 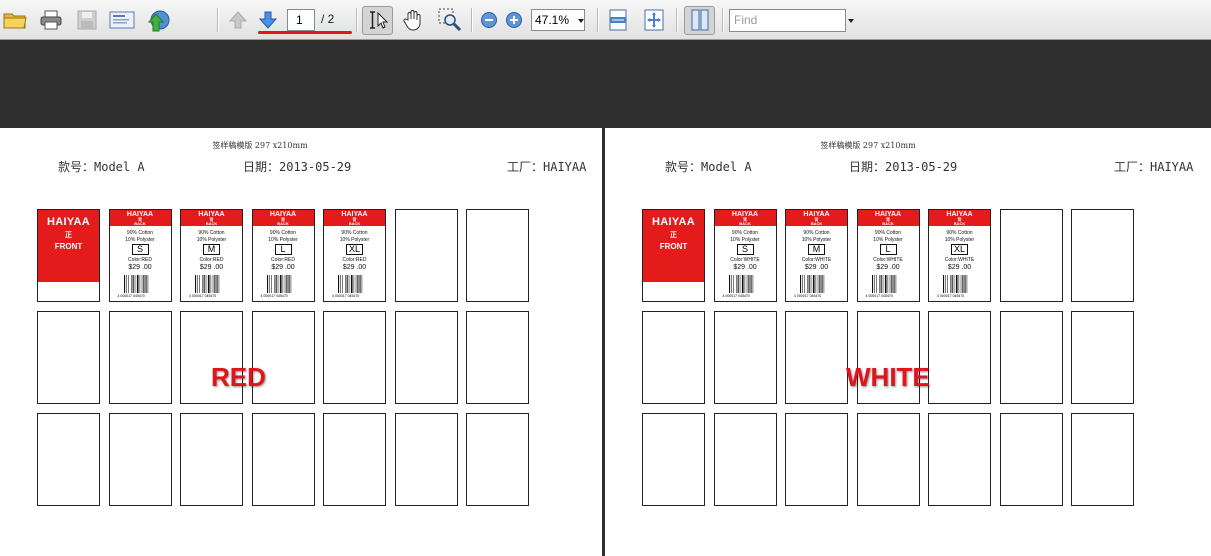 What do you see at coordinates (673, 222) in the screenshot?
I see `brand-name: HAIYAA` at bounding box center [673, 222].